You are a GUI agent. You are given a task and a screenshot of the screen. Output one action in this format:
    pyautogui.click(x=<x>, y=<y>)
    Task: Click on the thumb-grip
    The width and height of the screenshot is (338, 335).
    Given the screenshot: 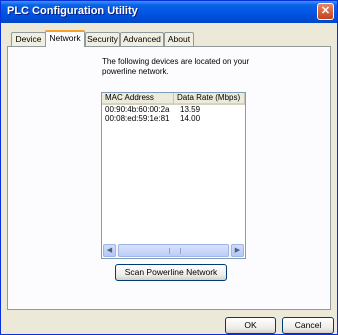 What is the action you would take?
    pyautogui.click(x=175, y=251)
    